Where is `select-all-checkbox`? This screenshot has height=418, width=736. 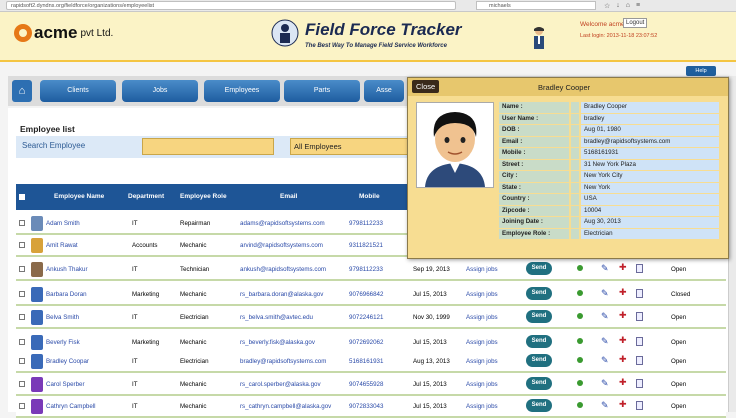 select-all-checkbox is located at coordinates (22, 197).